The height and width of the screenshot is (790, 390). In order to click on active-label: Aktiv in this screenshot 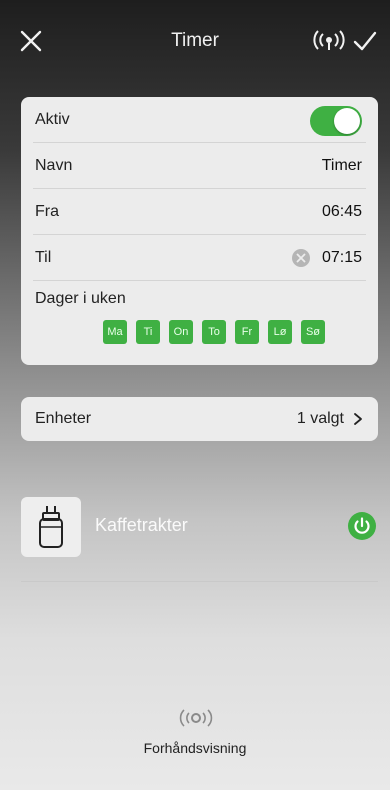, I will do `click(52, 119)`.